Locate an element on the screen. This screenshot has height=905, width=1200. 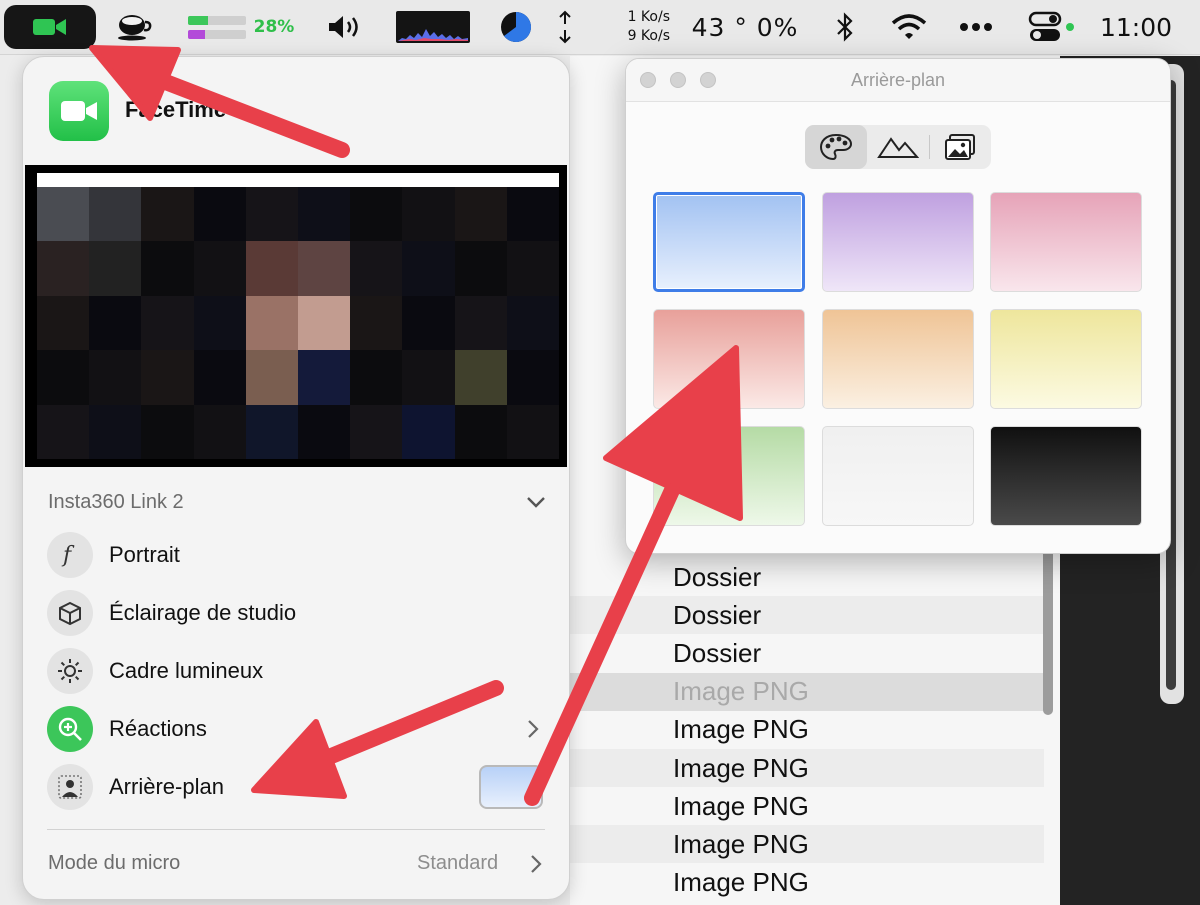
palette-icon is located at coordinates (836, 147).